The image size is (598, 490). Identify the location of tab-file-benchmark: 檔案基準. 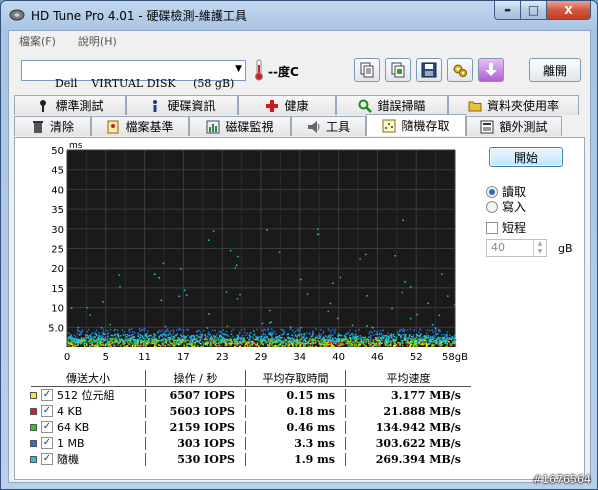
(140, 126).